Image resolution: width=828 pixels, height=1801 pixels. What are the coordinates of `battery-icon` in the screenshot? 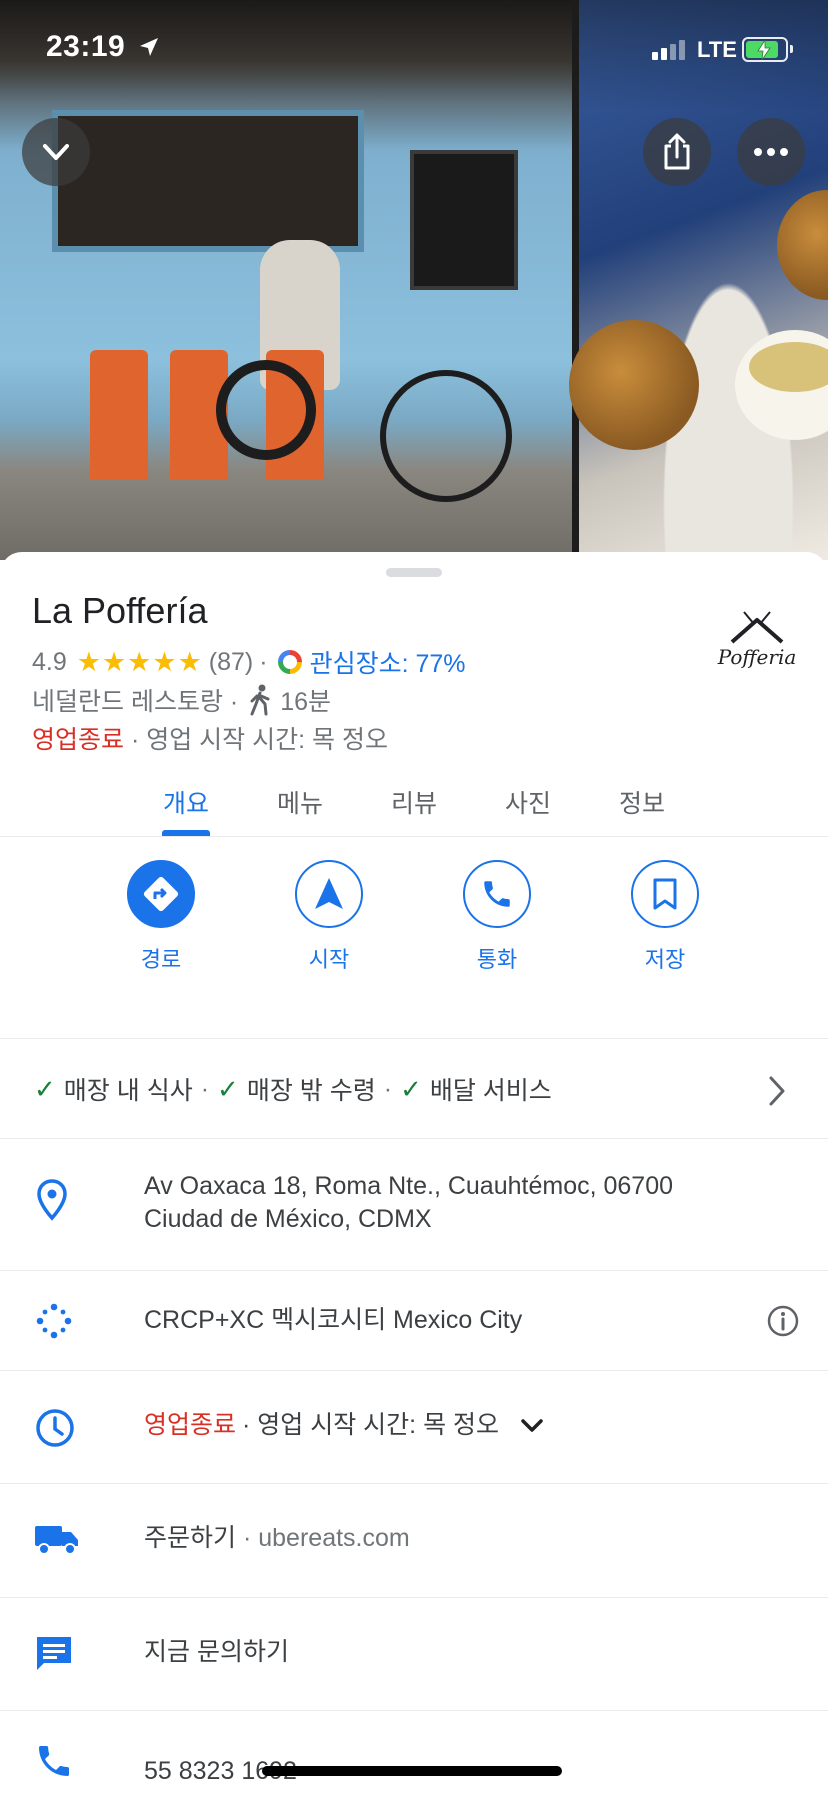 It's located at (767, 49).